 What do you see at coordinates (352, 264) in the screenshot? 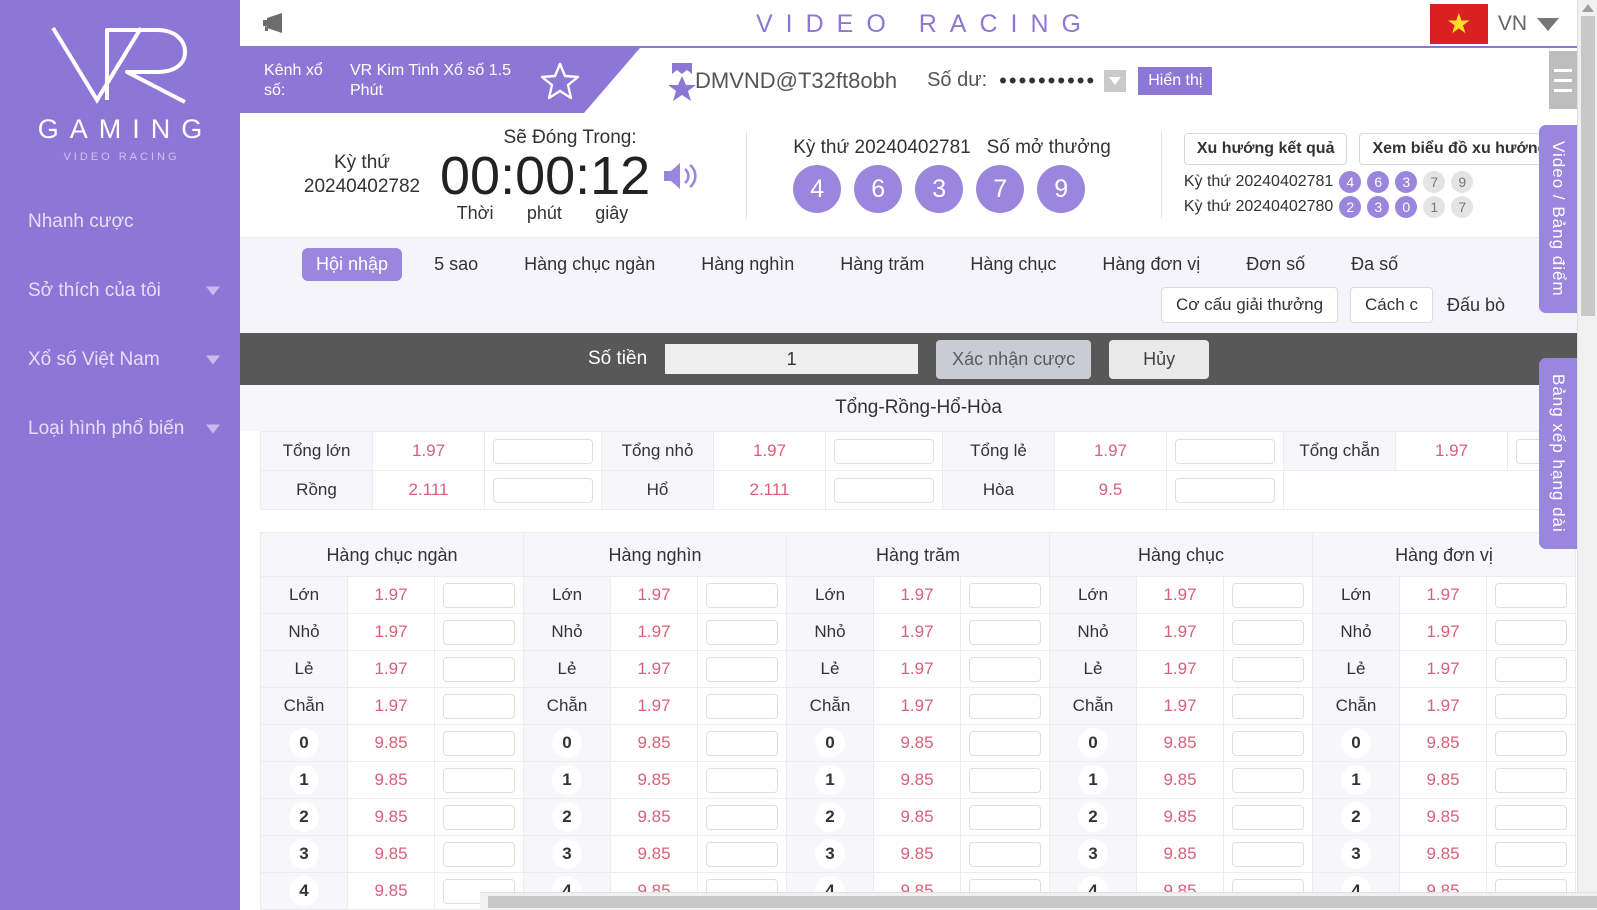
I see `tab-hoi-nhap: Hội nhập` at bounding box center [352, 264].